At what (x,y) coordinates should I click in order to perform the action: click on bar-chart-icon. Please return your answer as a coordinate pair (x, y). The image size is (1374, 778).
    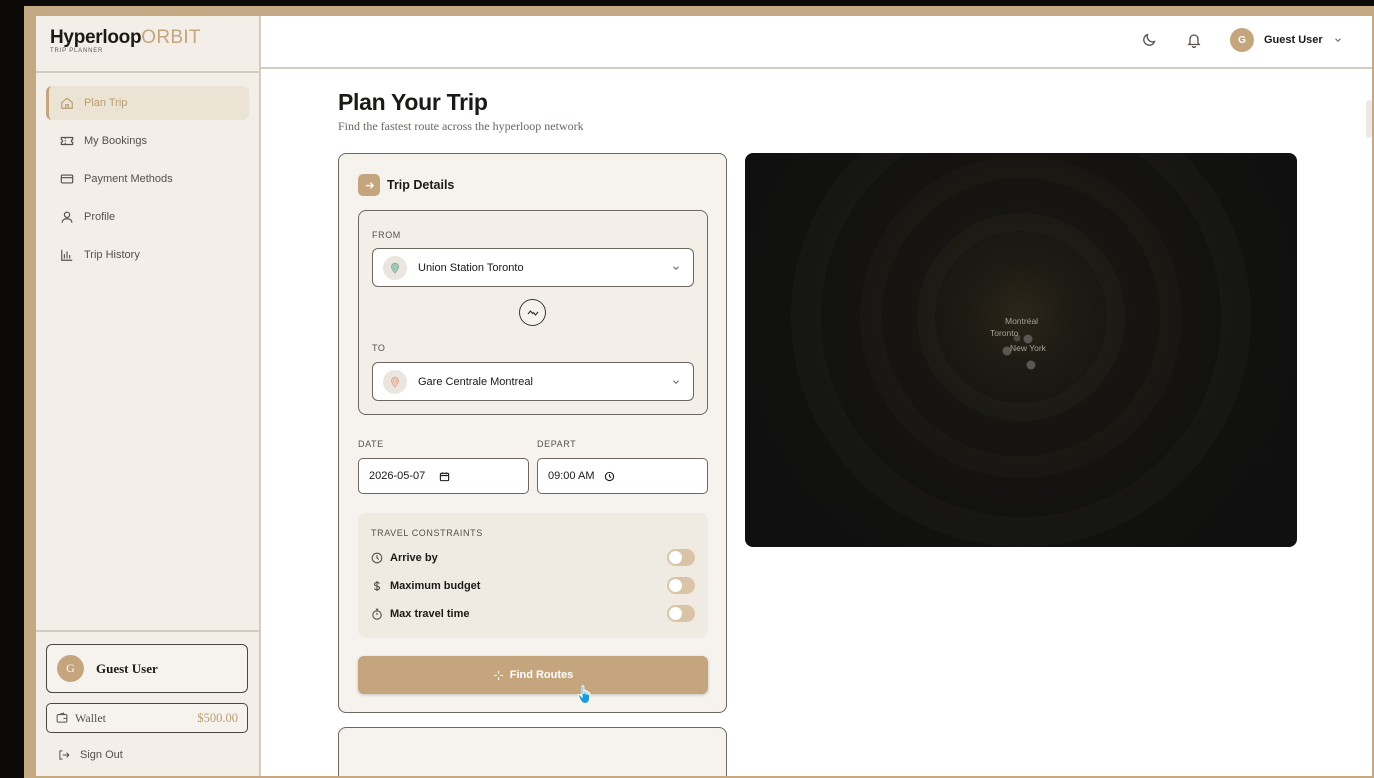
    Looking at the image, I should click on (67, 255).